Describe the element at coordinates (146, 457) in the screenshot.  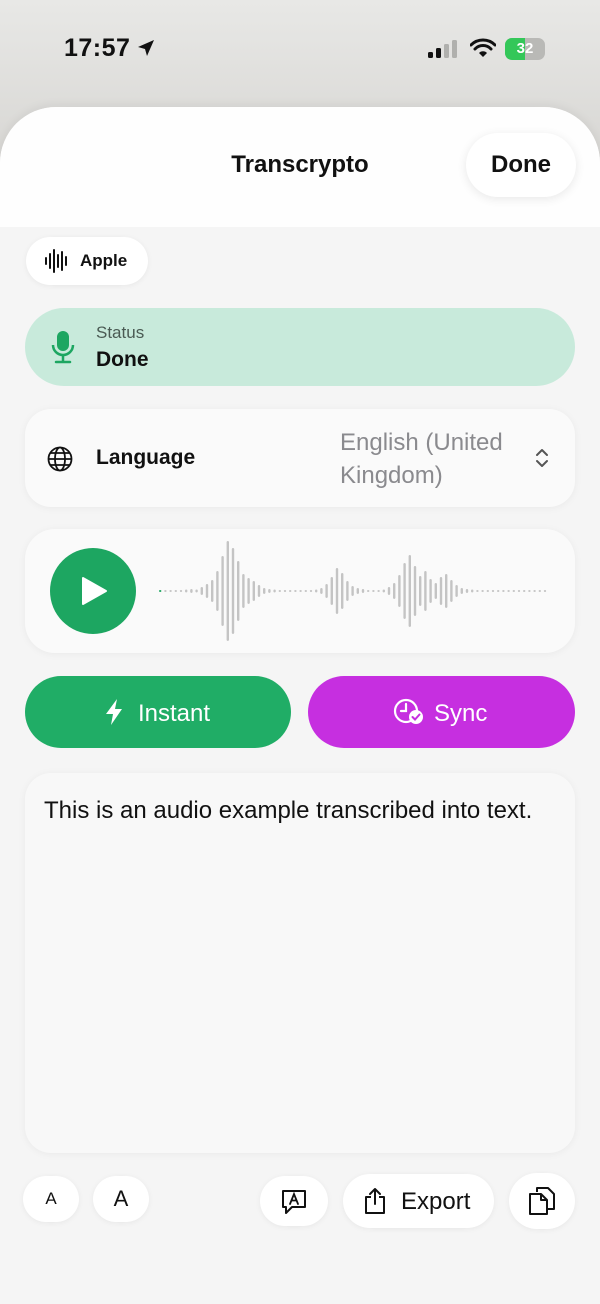
I see `language-label: Language` at that location.